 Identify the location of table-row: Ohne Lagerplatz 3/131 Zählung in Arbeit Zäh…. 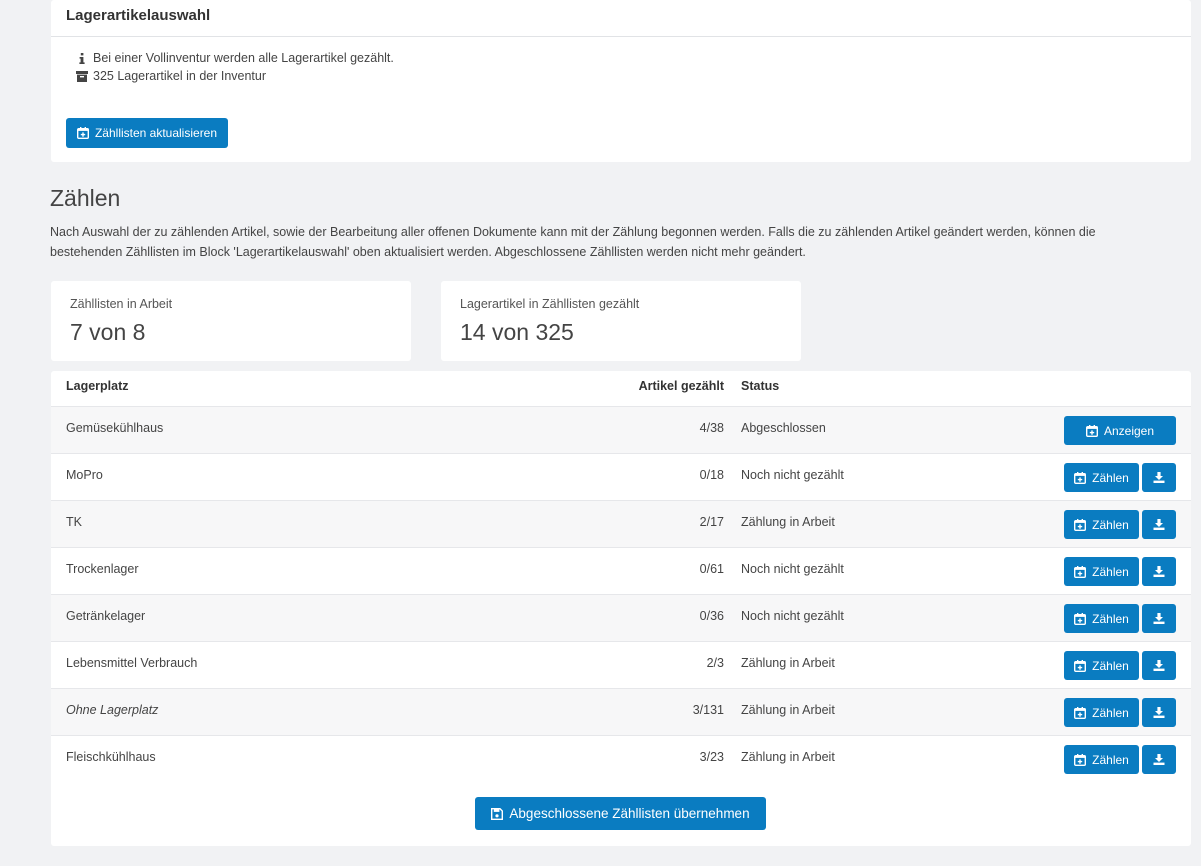
(621, 712).